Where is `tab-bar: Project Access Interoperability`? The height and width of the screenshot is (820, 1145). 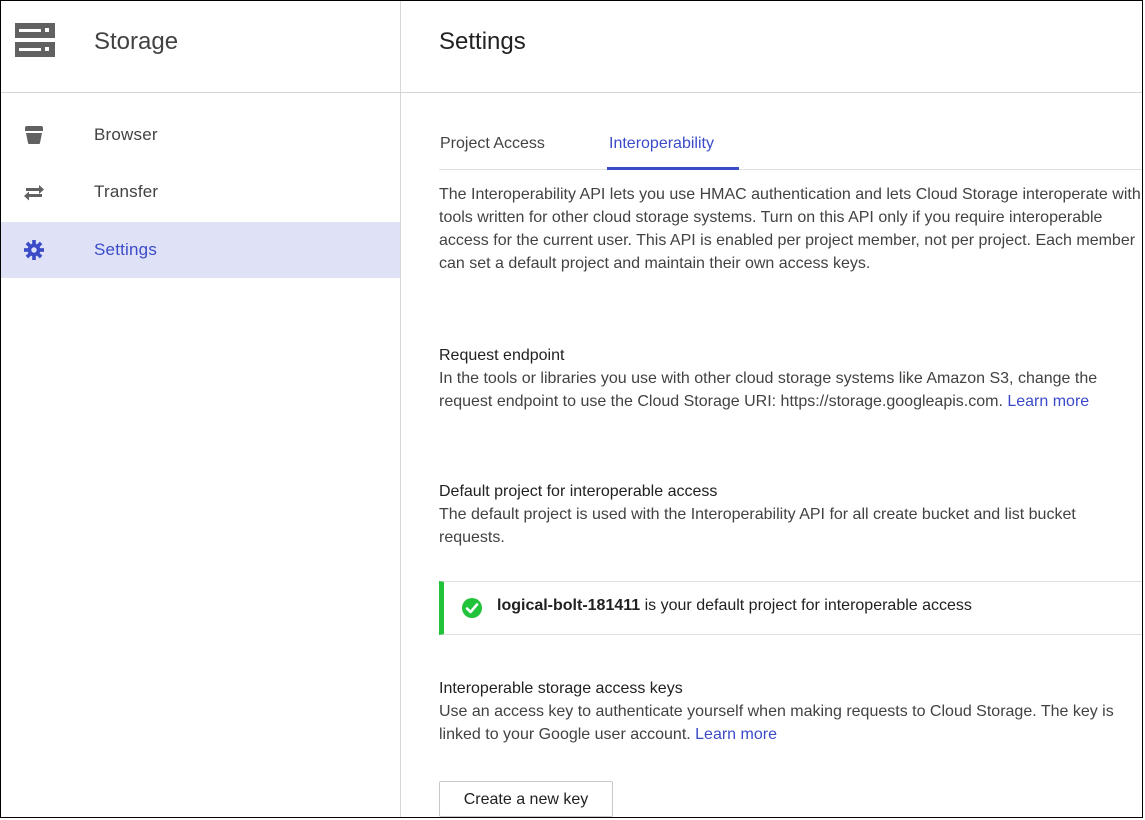
tab-bar: Project Access Interoperability is located at coordinates (790, 144).